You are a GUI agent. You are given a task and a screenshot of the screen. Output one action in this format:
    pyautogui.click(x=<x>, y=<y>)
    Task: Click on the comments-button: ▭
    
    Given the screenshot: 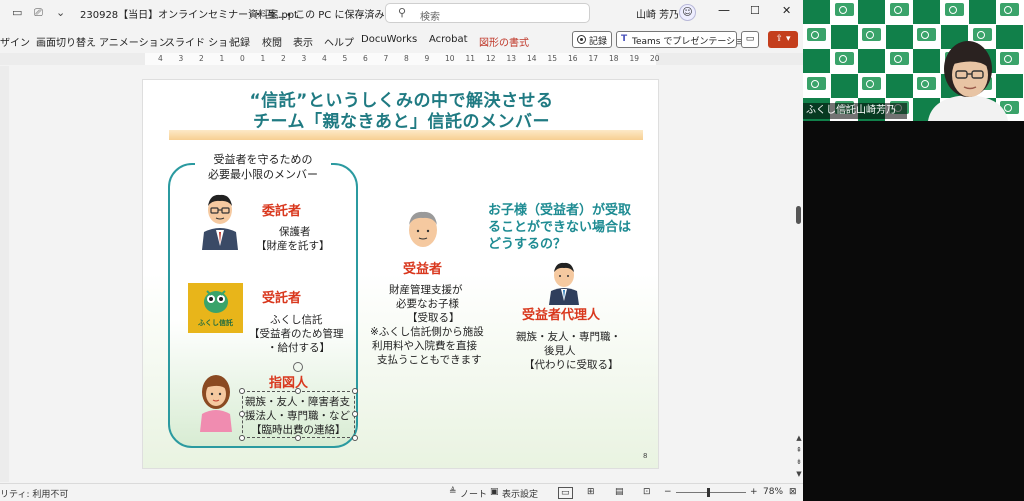 What is the action you would take?
    pyautogui.click(x=750, y=39)
    